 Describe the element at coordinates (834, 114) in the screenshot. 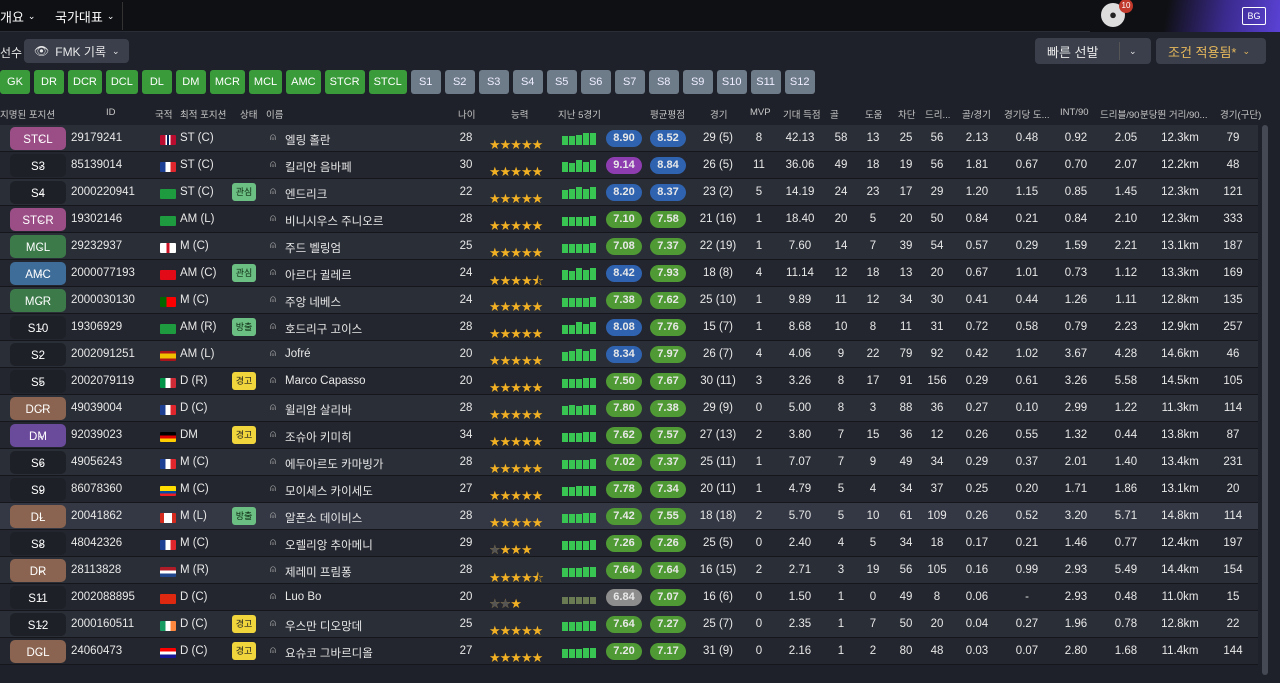

I see `col-goals: 골` at that location.